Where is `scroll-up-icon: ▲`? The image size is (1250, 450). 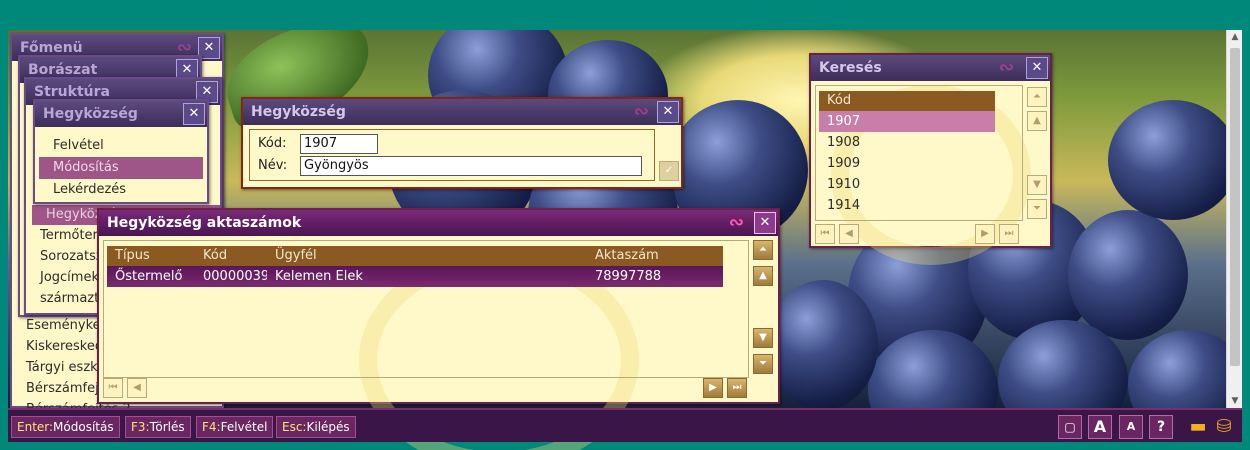 scroll-up-icon: ▲ is located at coordinates (1235, 37).